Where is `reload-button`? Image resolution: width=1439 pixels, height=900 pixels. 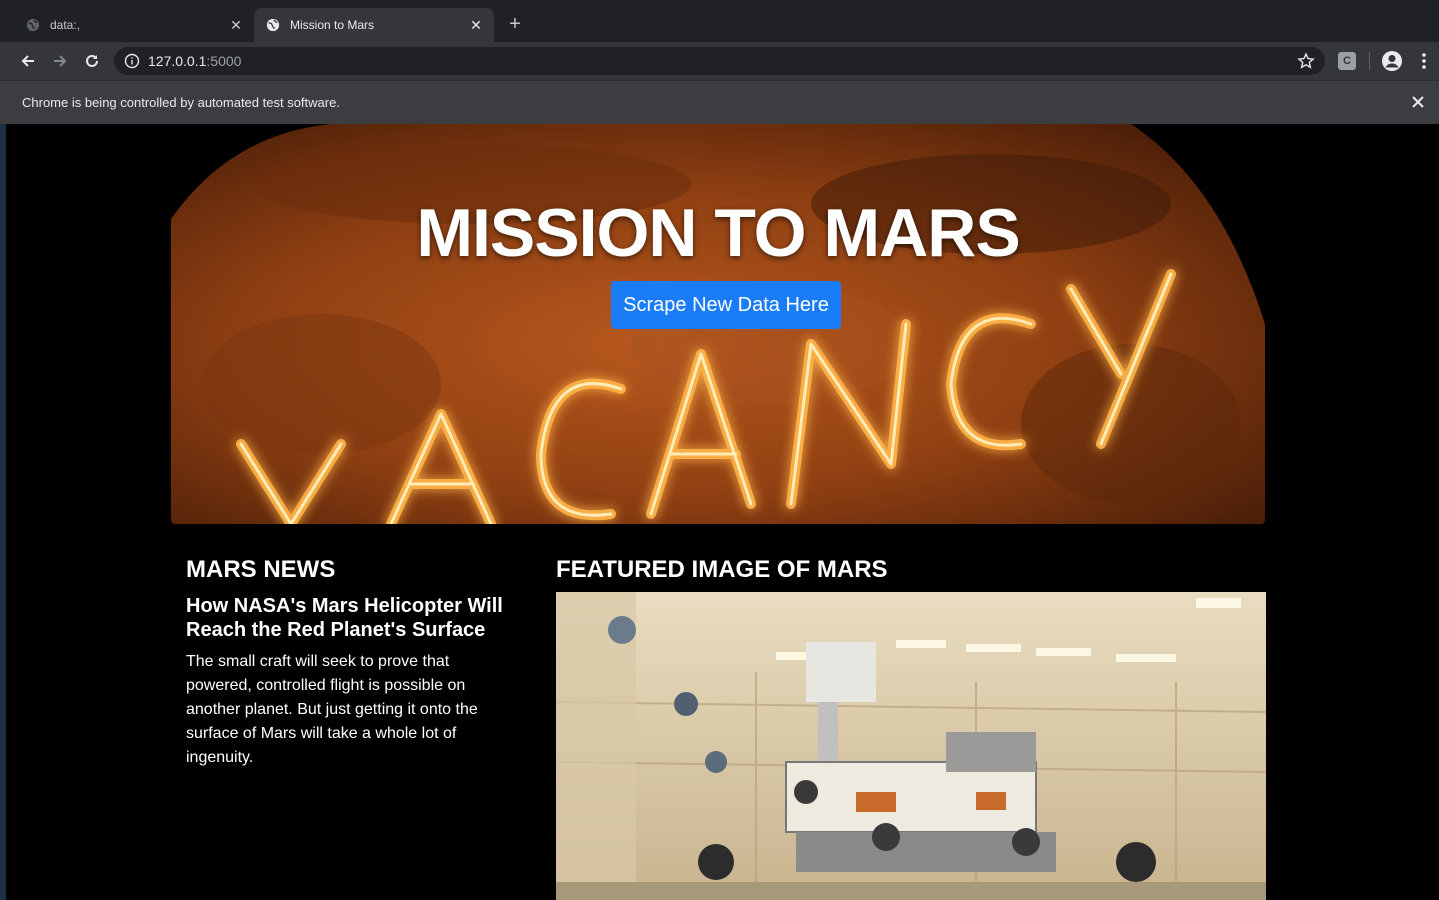 reload-button is located at coordinates (92, 61).